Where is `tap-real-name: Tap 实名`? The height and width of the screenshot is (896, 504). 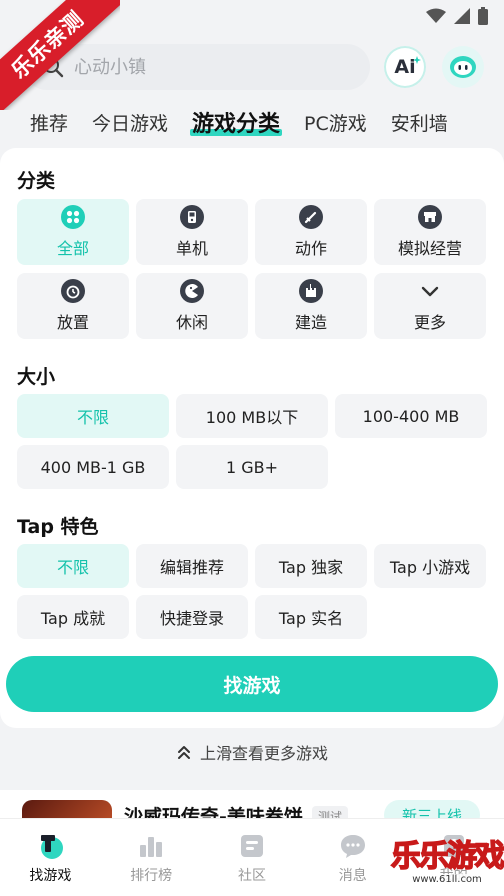
tap-real-name: Tap 实名 is located at coordinates (311, 617).